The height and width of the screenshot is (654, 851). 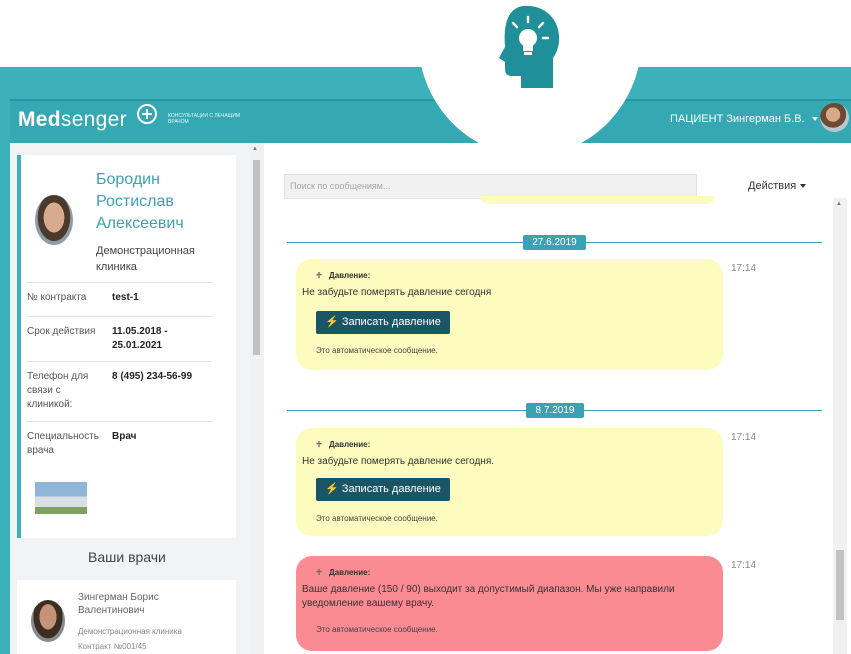 I want to click on info-key: Специальность врача, so click(x=63, y=443).